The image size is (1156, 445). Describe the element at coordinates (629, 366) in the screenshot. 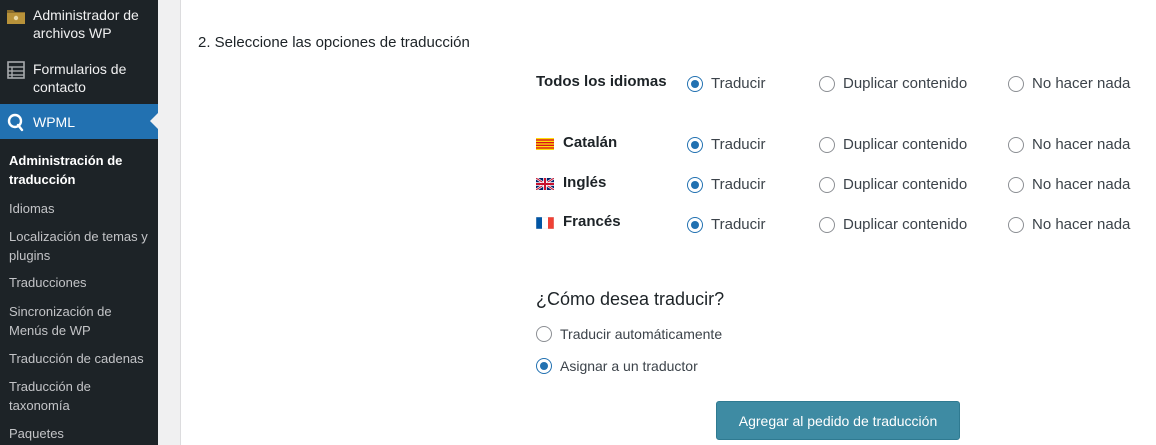

I see `option-label: Asignar a un traductor` at that location.